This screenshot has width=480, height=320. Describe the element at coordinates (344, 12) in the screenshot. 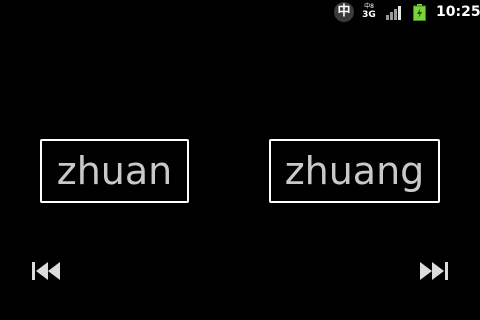

I see `input-method-icon: 中` at that location.